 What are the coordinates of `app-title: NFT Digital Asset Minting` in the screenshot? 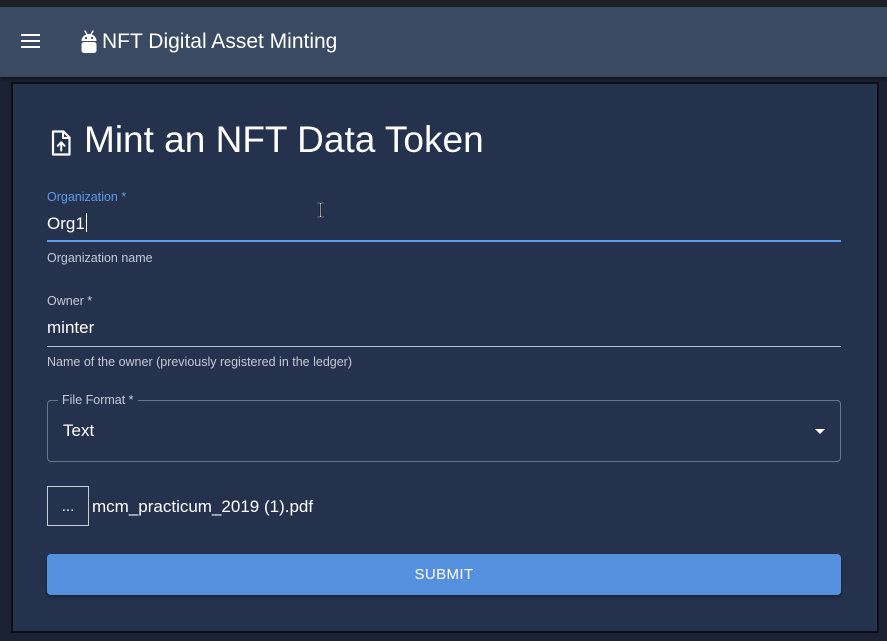 It's located at (220, 41).